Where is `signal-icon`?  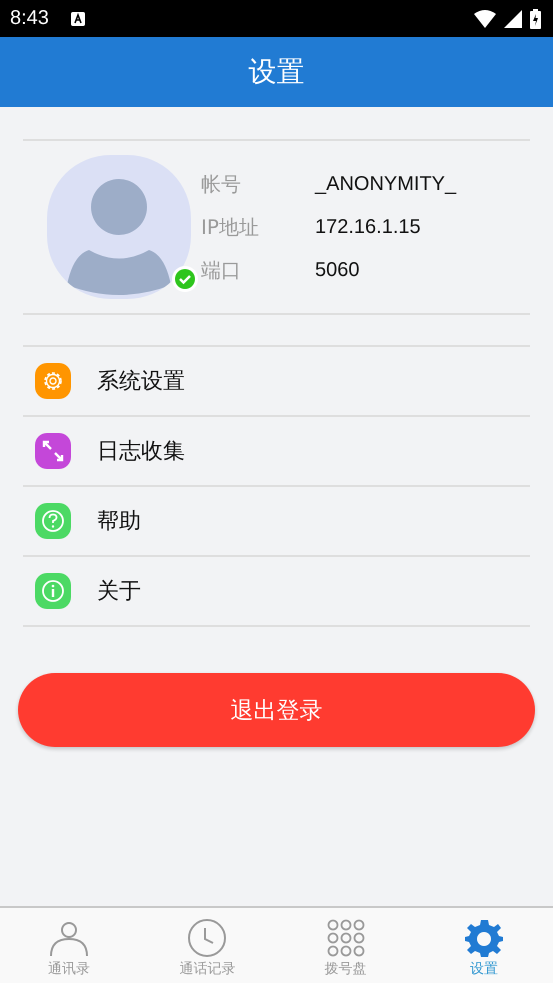
signal-icon is located at coordinates (513, 19).